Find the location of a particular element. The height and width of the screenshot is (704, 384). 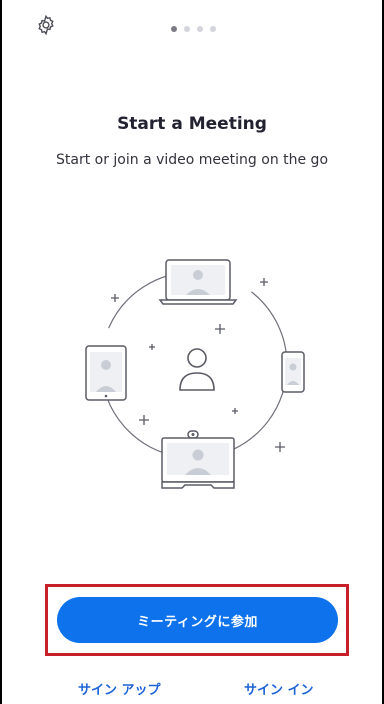

page-indicator is located at coordinates (193, 29).